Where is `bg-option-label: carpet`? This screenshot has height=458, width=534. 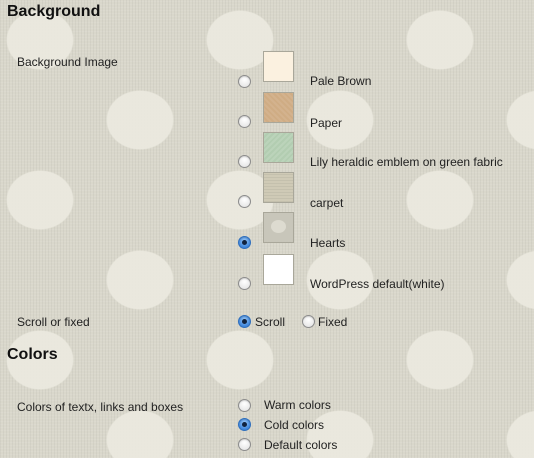
bg-option-label: carpet is located at coordinates (326, 203).